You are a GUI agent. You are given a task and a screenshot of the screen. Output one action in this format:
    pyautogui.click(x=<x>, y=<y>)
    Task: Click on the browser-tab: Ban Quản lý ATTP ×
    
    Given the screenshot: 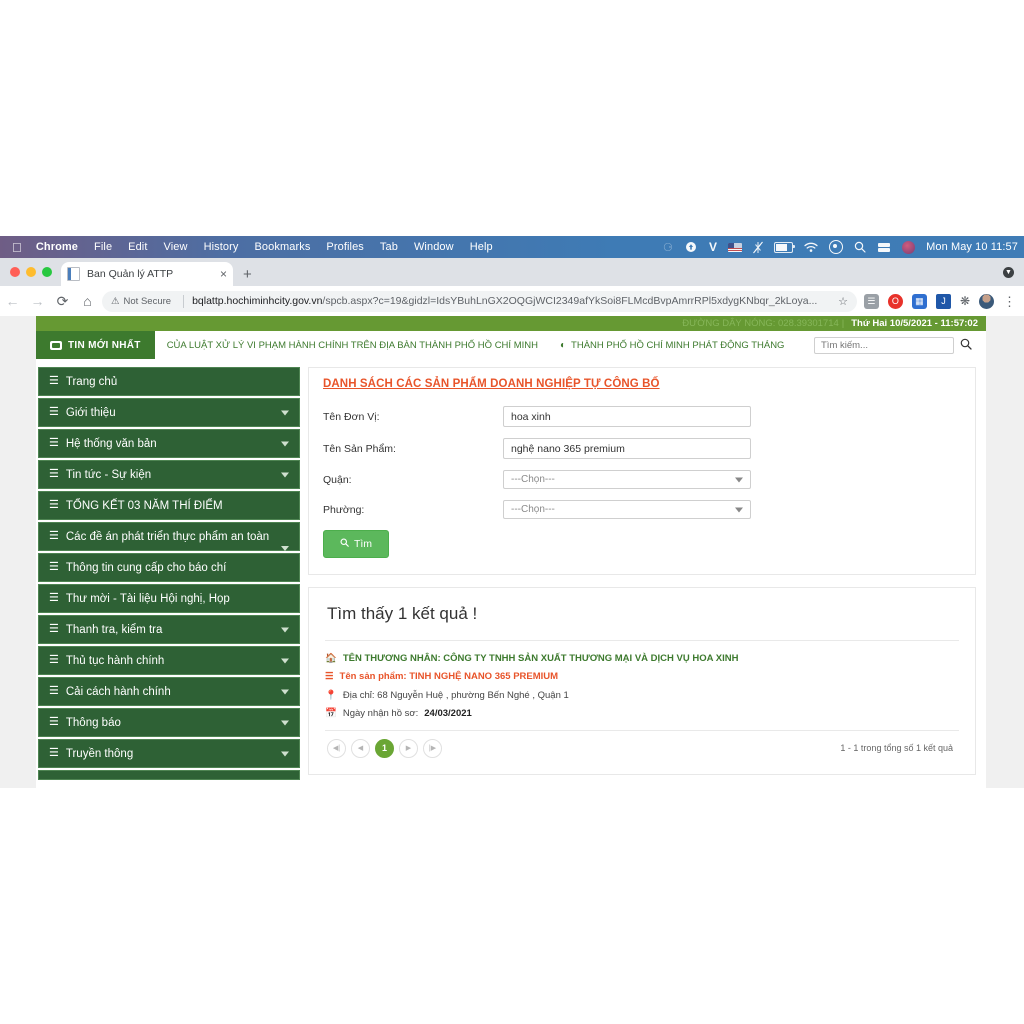 What is the action you would take?
    pyautogui.click(x=147, y=274)
    